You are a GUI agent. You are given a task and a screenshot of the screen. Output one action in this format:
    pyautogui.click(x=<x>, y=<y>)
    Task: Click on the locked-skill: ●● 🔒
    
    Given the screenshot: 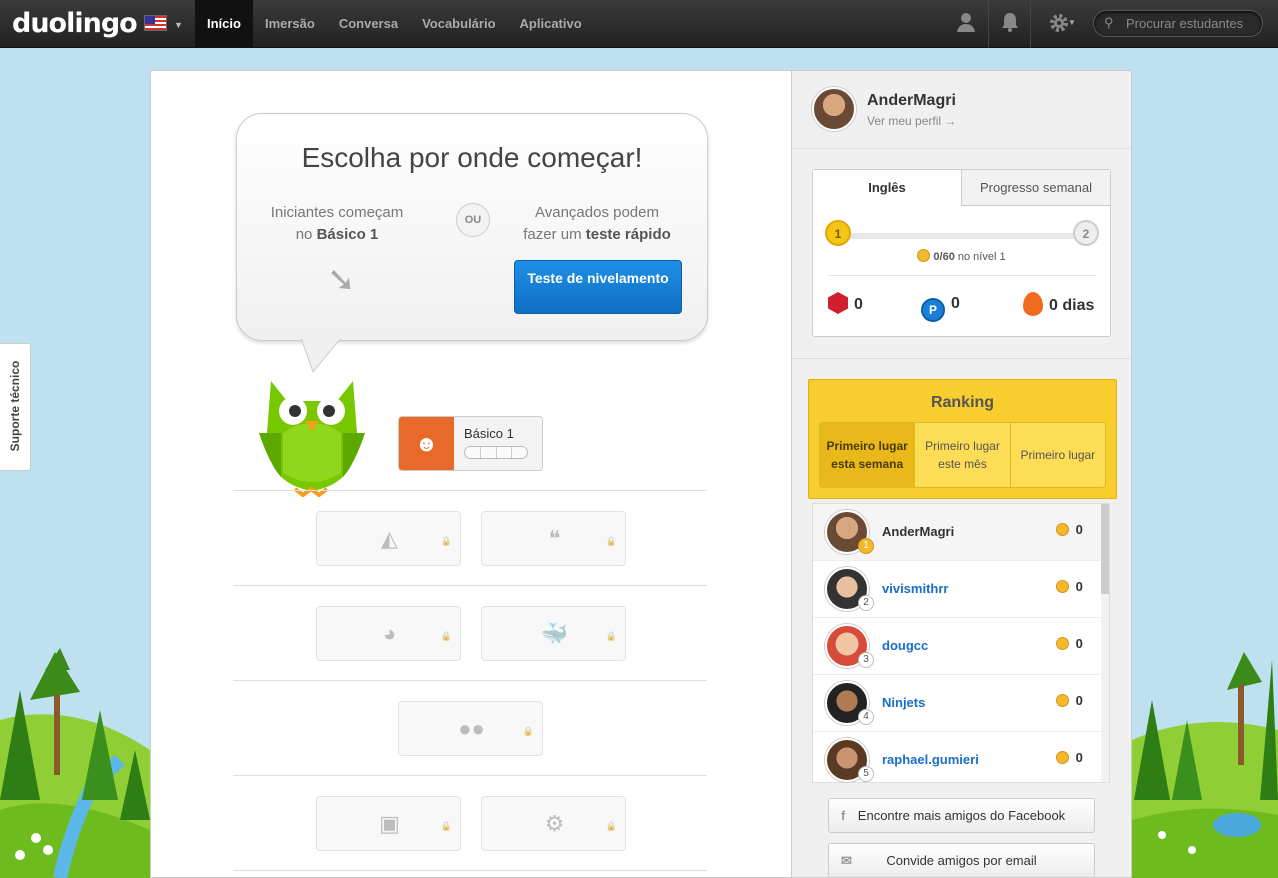 What is the action you would take?
    pyautogui.click(x=470, y=728)
    